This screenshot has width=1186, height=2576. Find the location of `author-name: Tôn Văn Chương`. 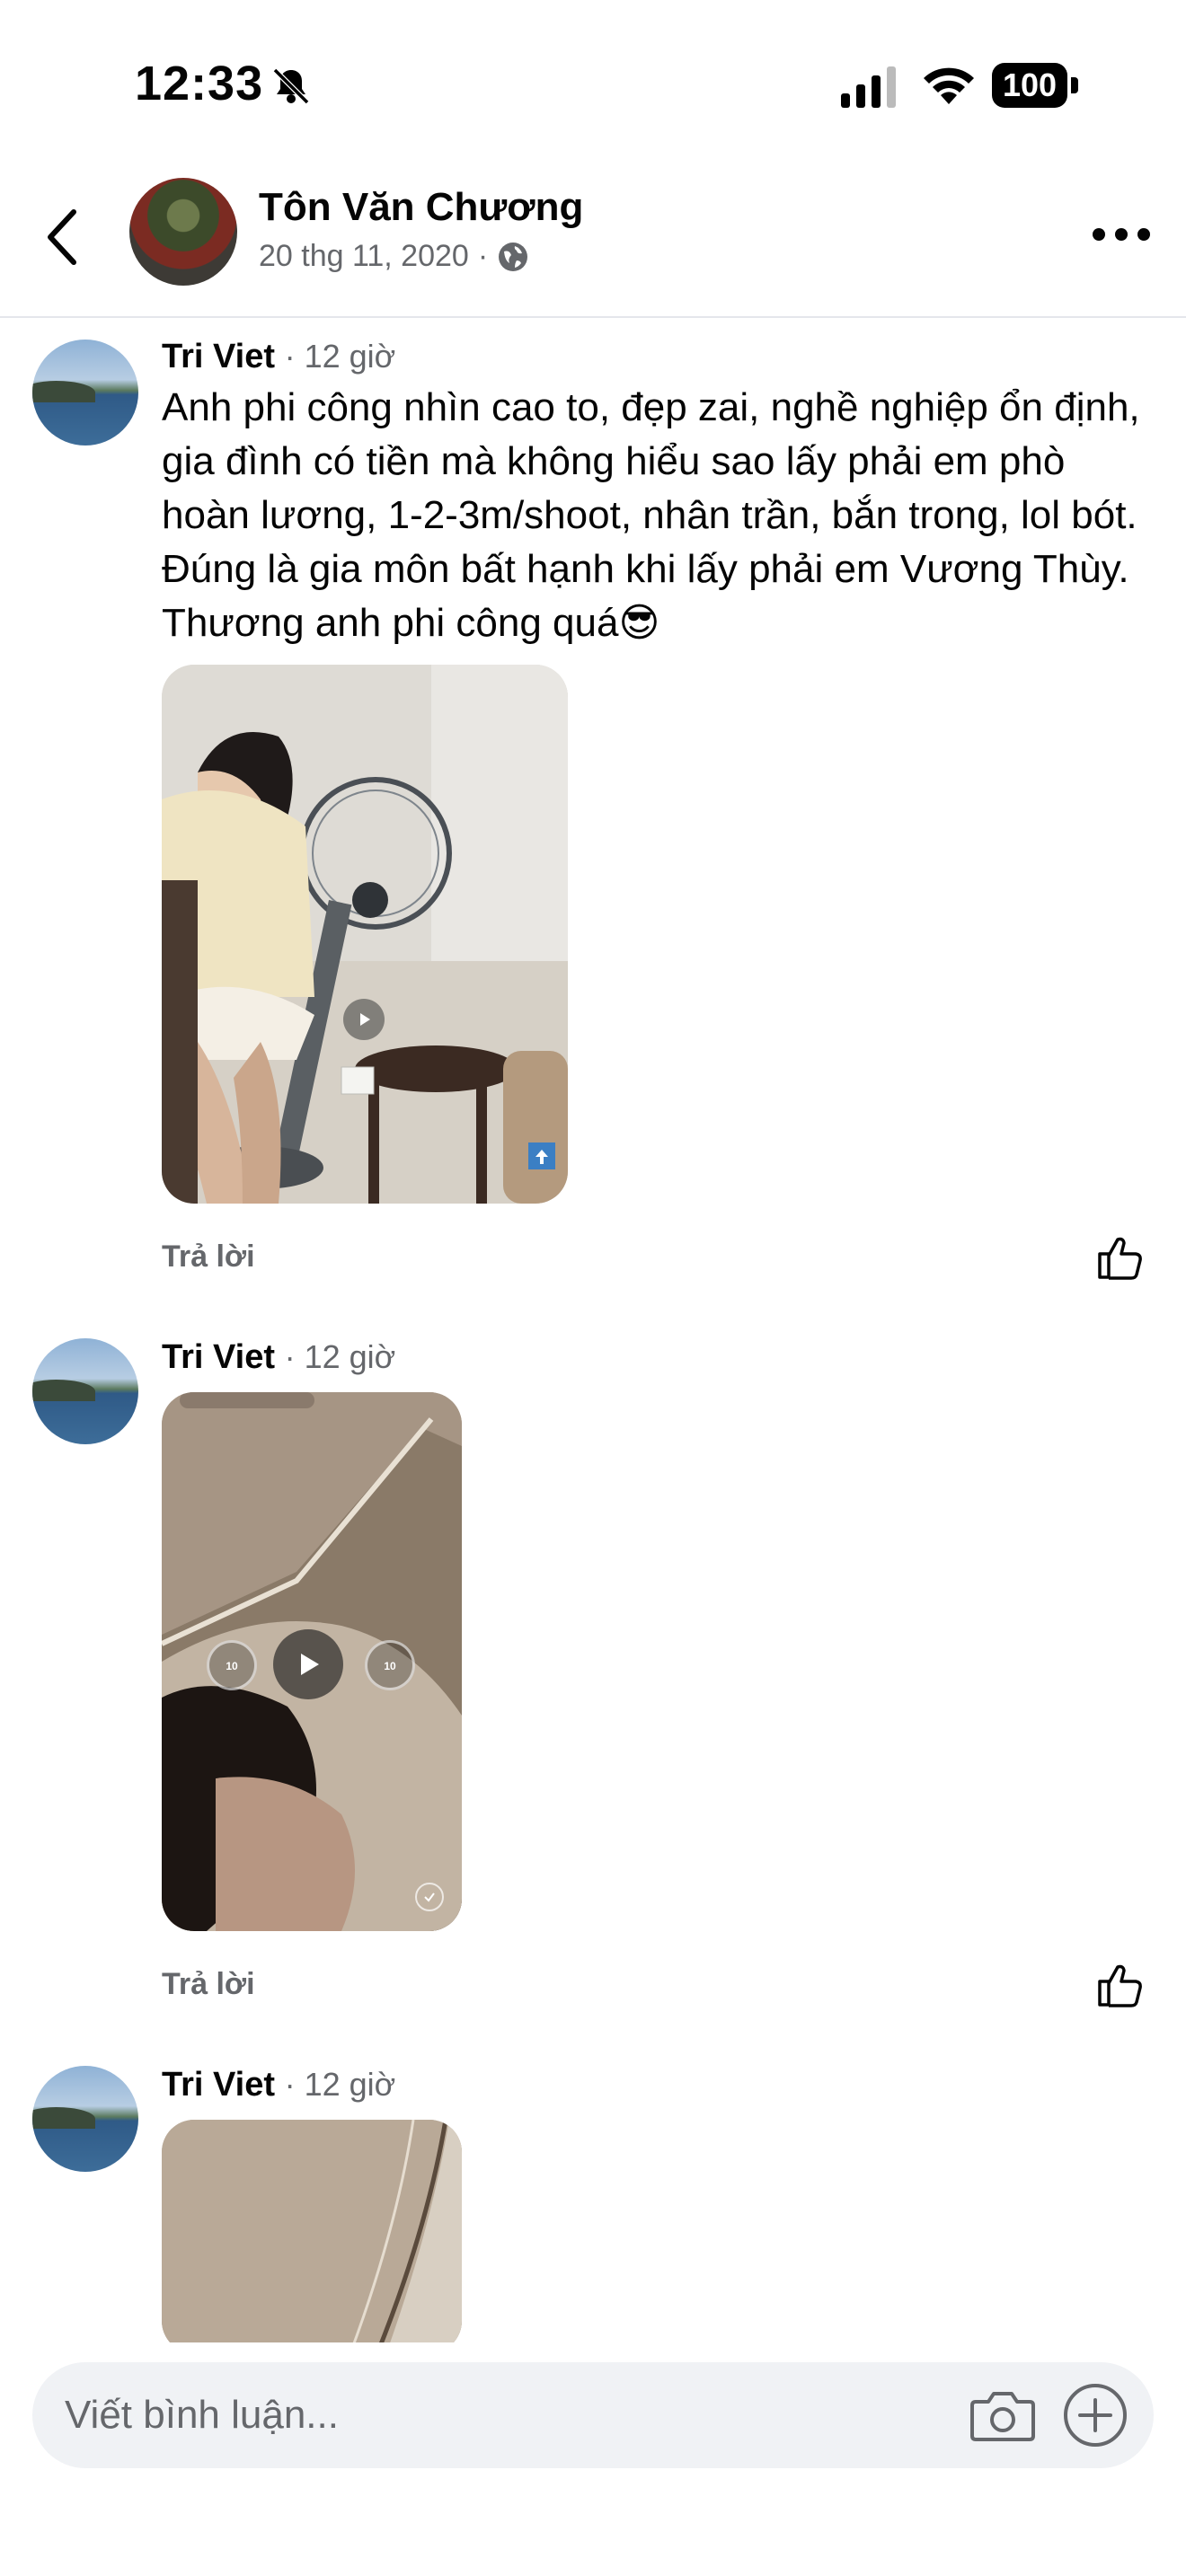

author-name: Tôn Văn Chương is located at coordinates (421, 207).